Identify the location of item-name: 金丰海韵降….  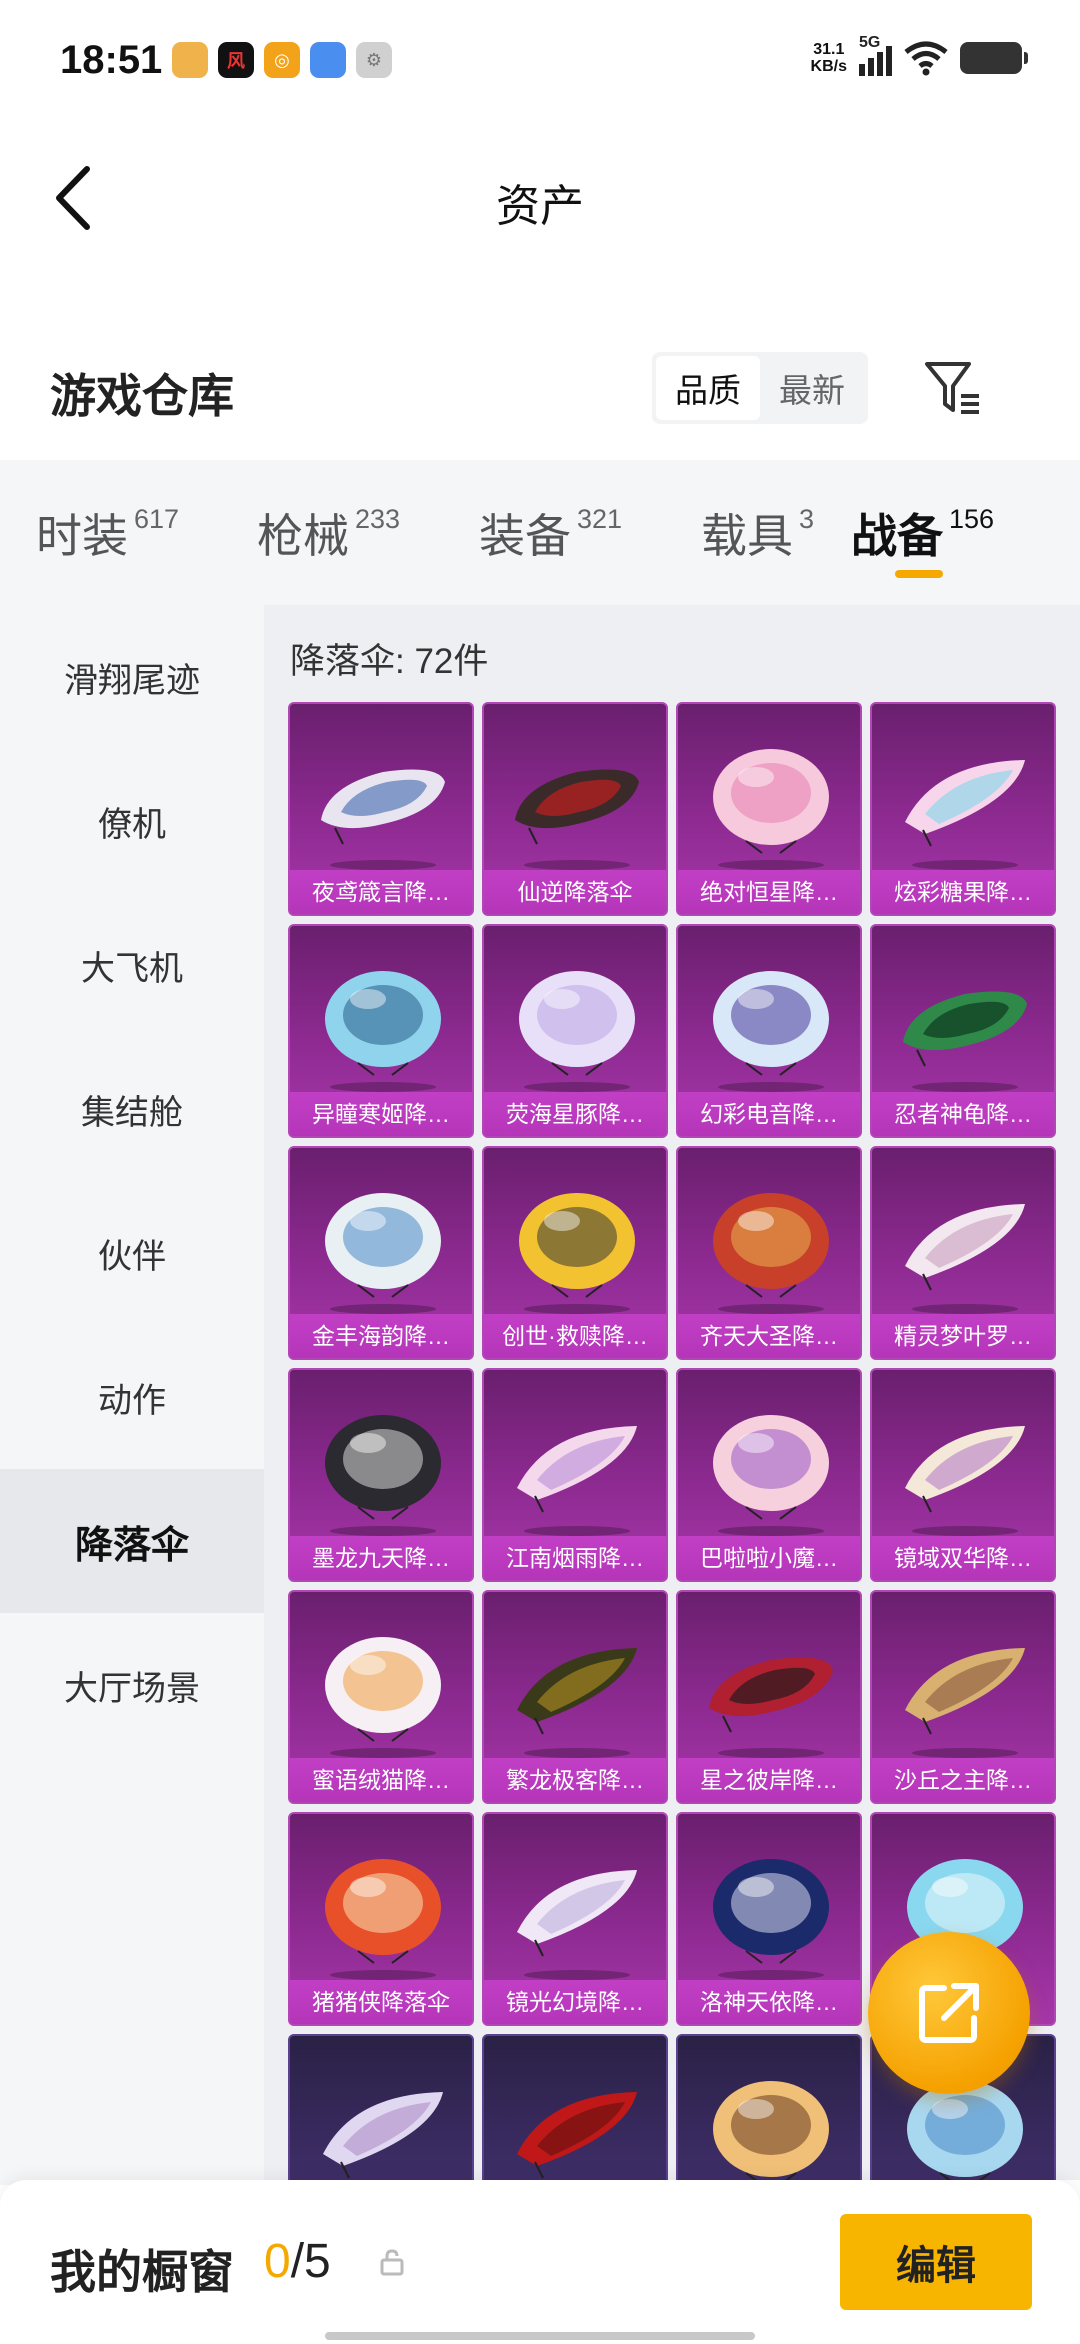
(381, 1336).